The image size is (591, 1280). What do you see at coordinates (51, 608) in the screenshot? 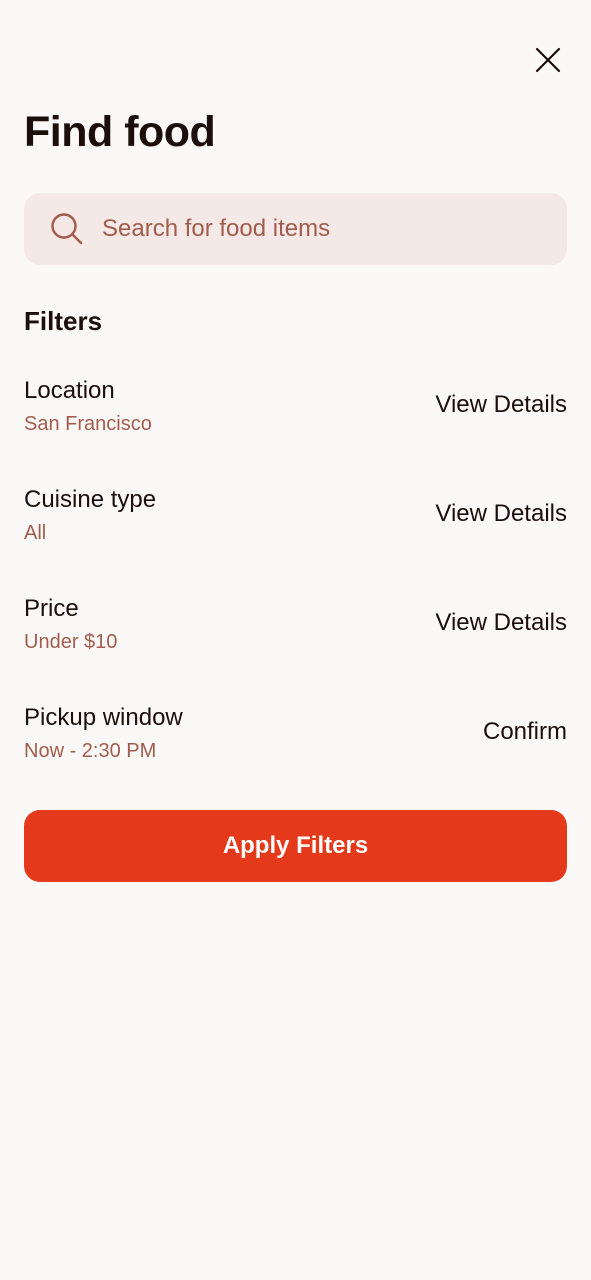
I see `filter-label: Price` at bounding box center [51, 608].